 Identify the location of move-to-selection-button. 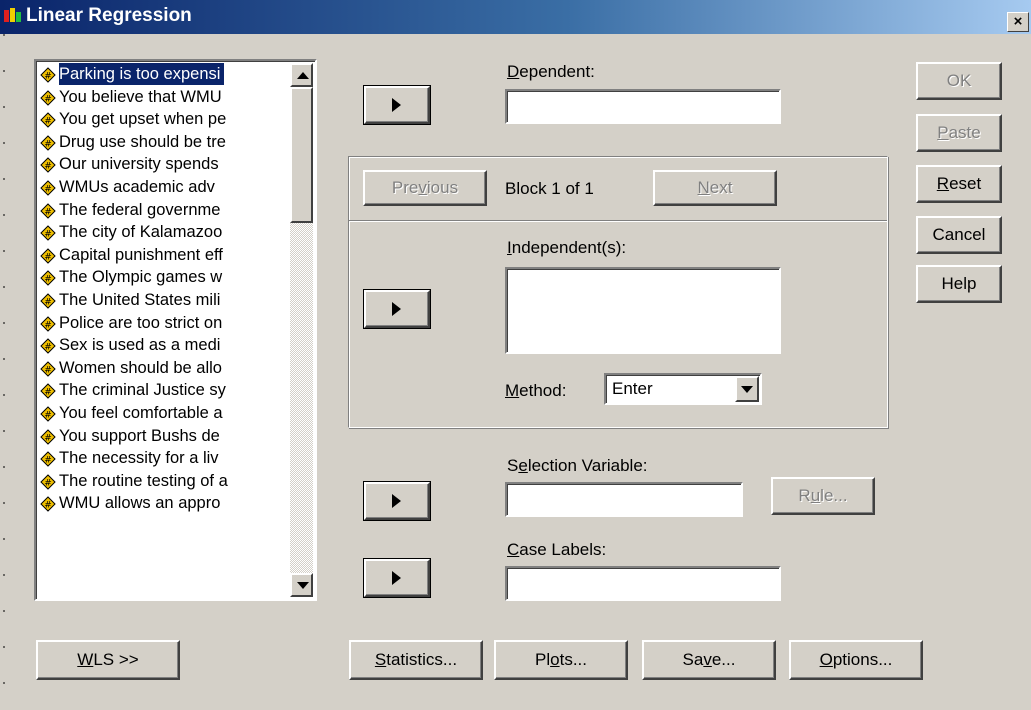
(397, 501).